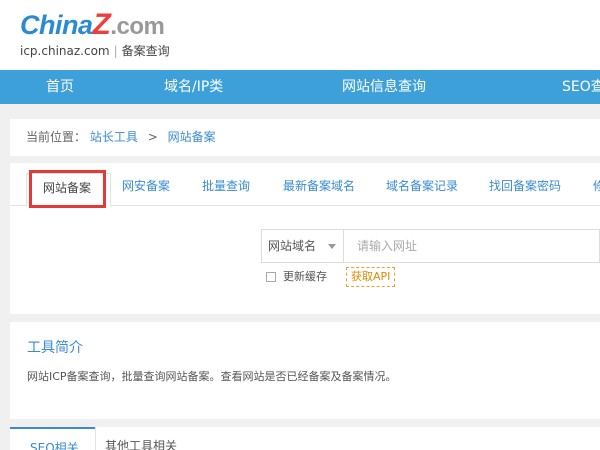 The image size is (600, 450). Describe the element at coordinates (305, 438) in the screenshot. I see `related-tools-panel: SEO相关 其他工具相关` at that location.